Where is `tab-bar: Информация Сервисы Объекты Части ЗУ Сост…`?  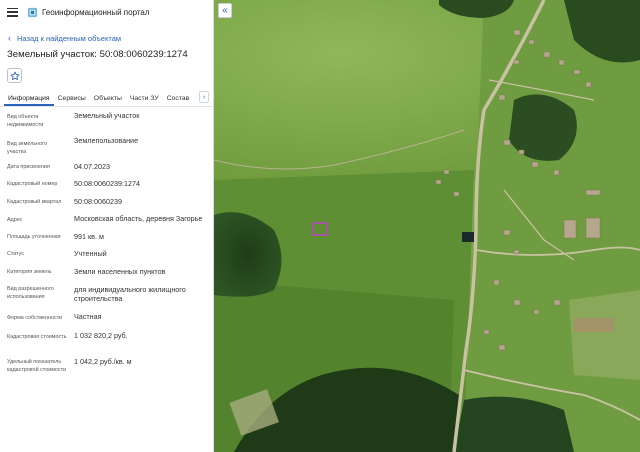
tab-bar: Информация Сервисы Объекты Части ЗУ Сост… is located at coordinates (106, 98).